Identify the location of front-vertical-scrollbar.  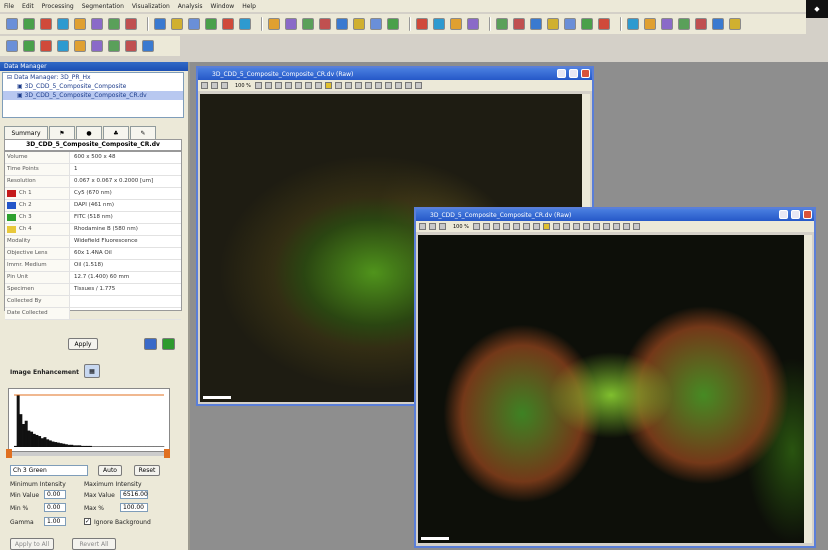
(808, 389).